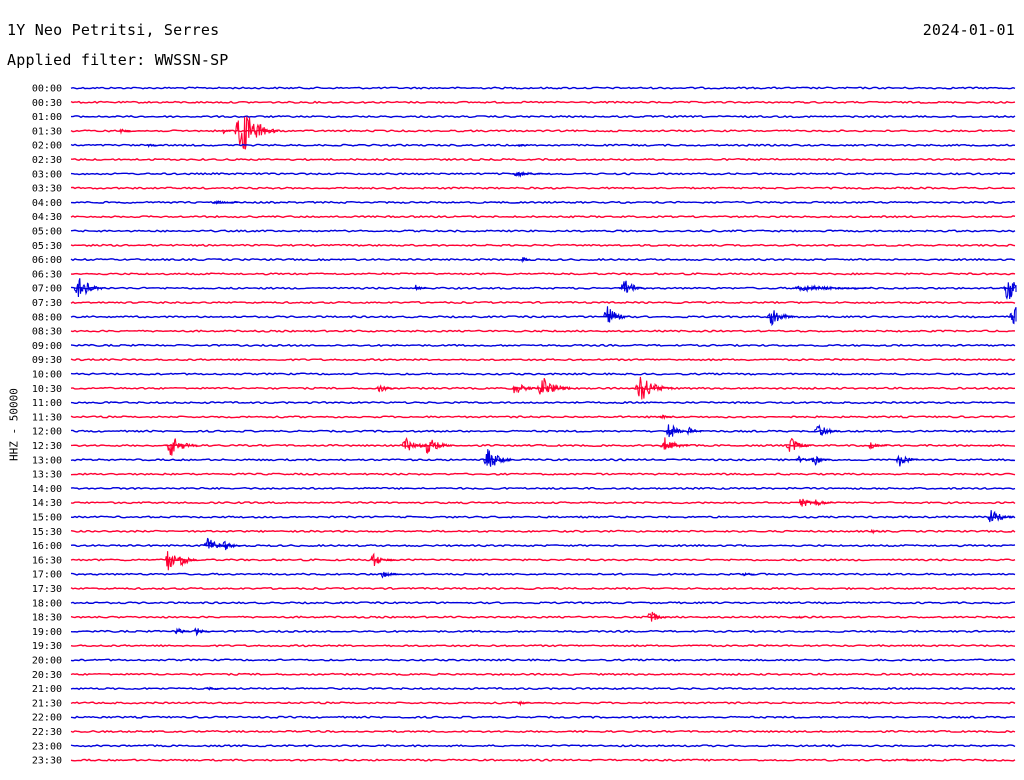 The image size is (1024, 780). What do you see at coordinates (47, 661) in the screenshot?
I see `row-label-2000: 20:00` at bounding box center [47, 661].